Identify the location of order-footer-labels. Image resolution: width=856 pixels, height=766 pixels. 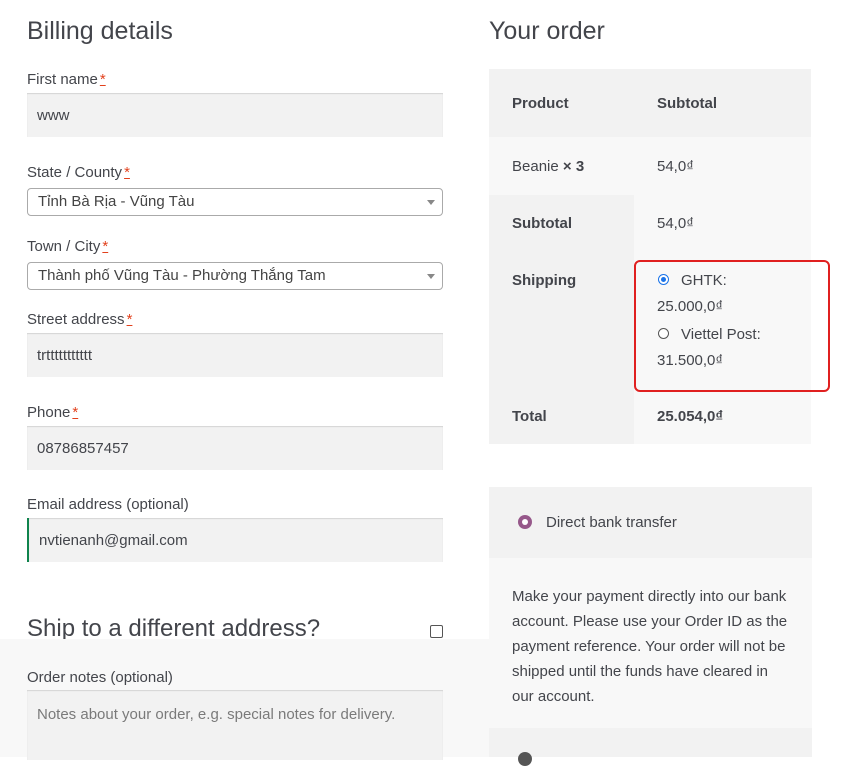
(561, 319).